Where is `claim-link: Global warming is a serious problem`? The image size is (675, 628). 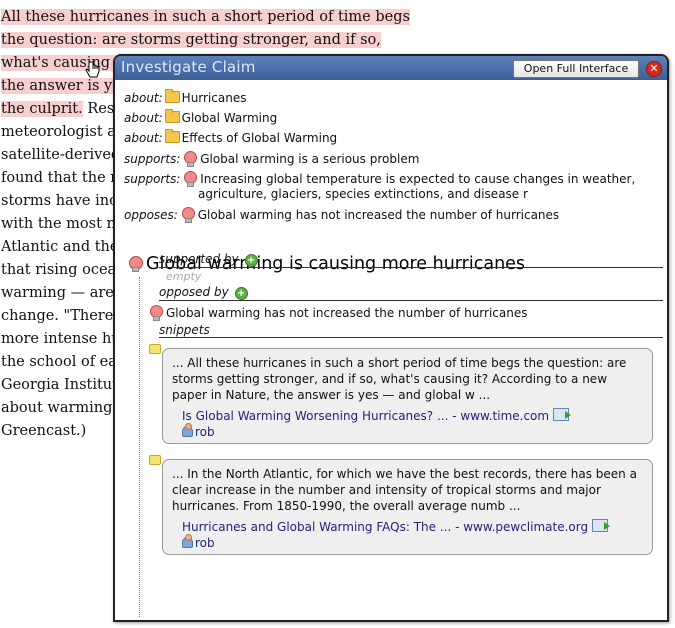
claim-link: Global warming is a serious problem is located at coordinates (309, 159).